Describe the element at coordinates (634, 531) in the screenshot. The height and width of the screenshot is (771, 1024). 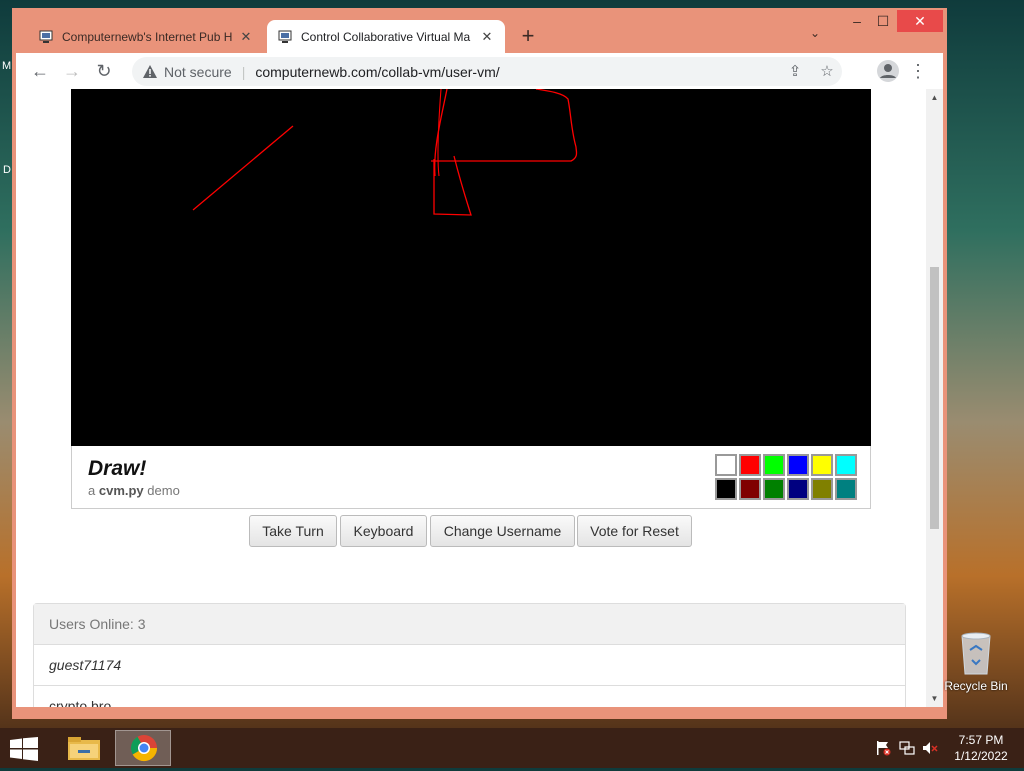
I see `vote-reset-button: Vote for Reset` at that location.